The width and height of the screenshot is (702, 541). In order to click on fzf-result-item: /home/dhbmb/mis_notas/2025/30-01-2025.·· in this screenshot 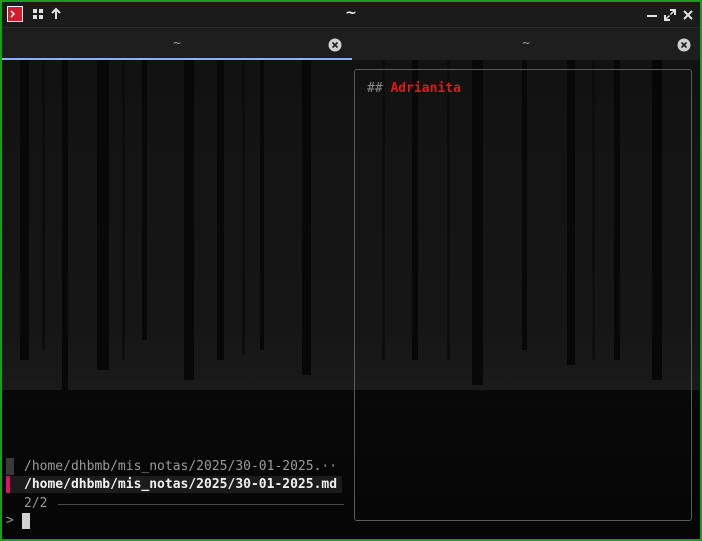, I will do `click(174, 466)`.